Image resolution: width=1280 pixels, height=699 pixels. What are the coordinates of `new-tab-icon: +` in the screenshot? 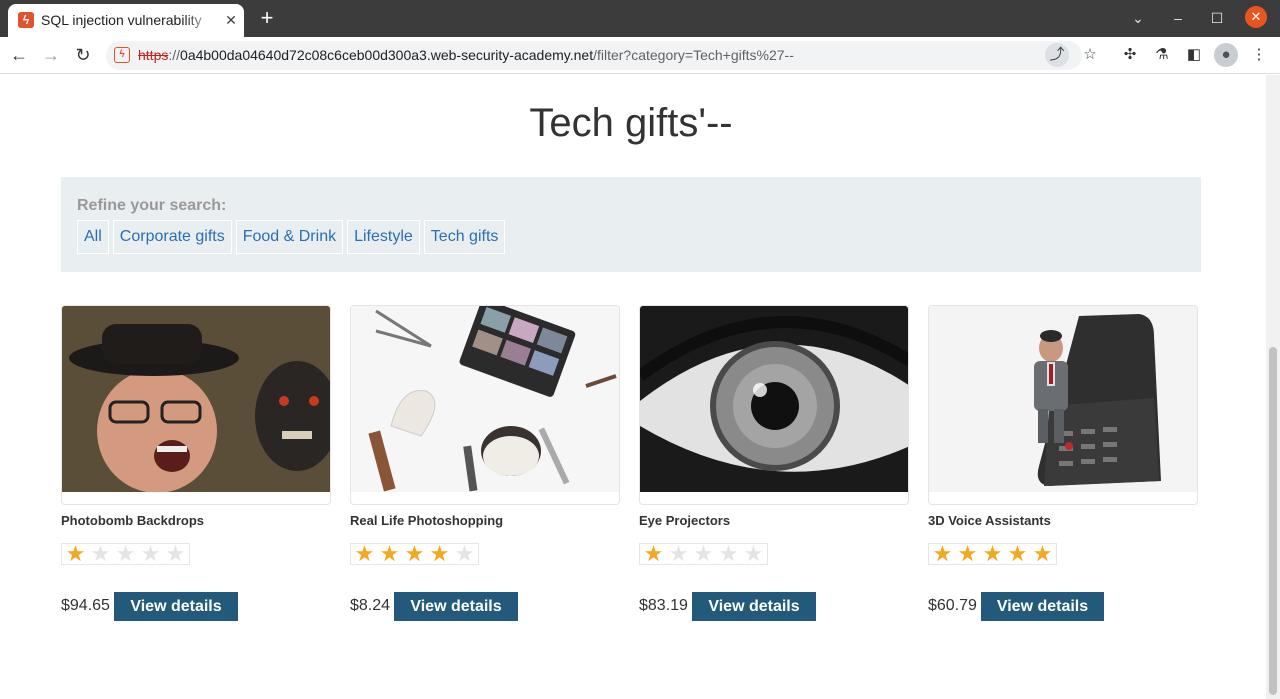 It's located at (267, 18).